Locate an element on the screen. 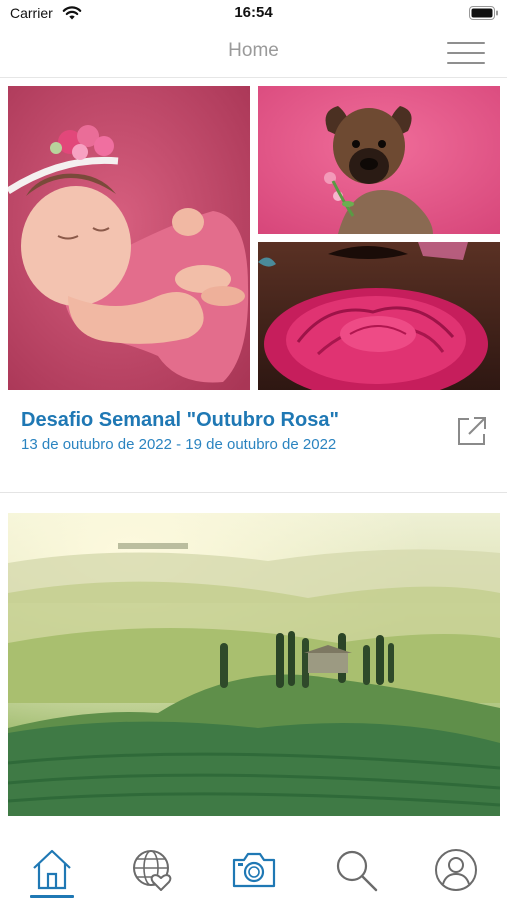  home-icon is located at coordinates (52, 869).